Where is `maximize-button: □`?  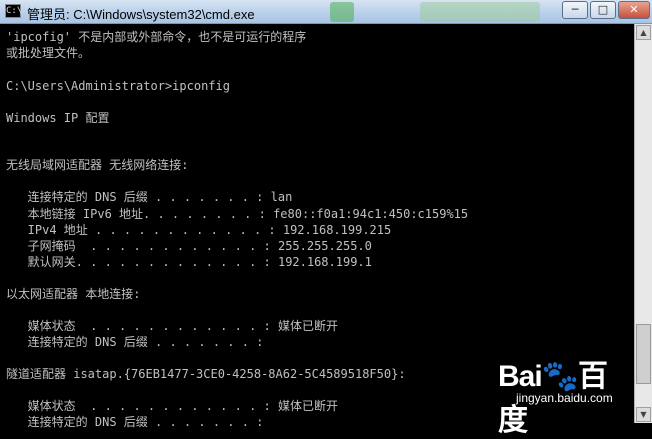
maximize-button: □ is located at coordinates (603, 10).